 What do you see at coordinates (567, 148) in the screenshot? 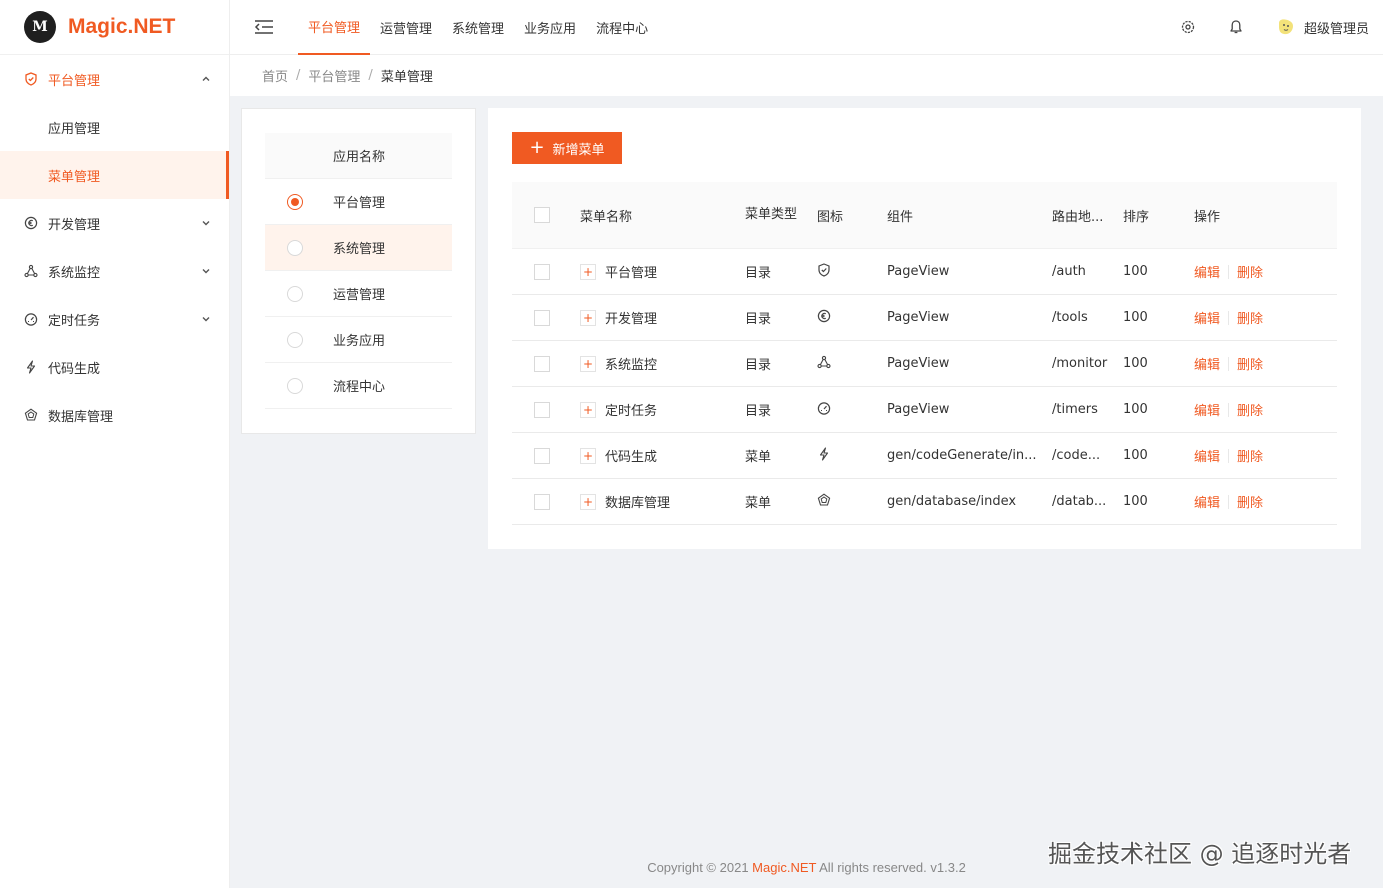
I see `add-menu-button: + 新增菜单` at bounding box center [567, 148].